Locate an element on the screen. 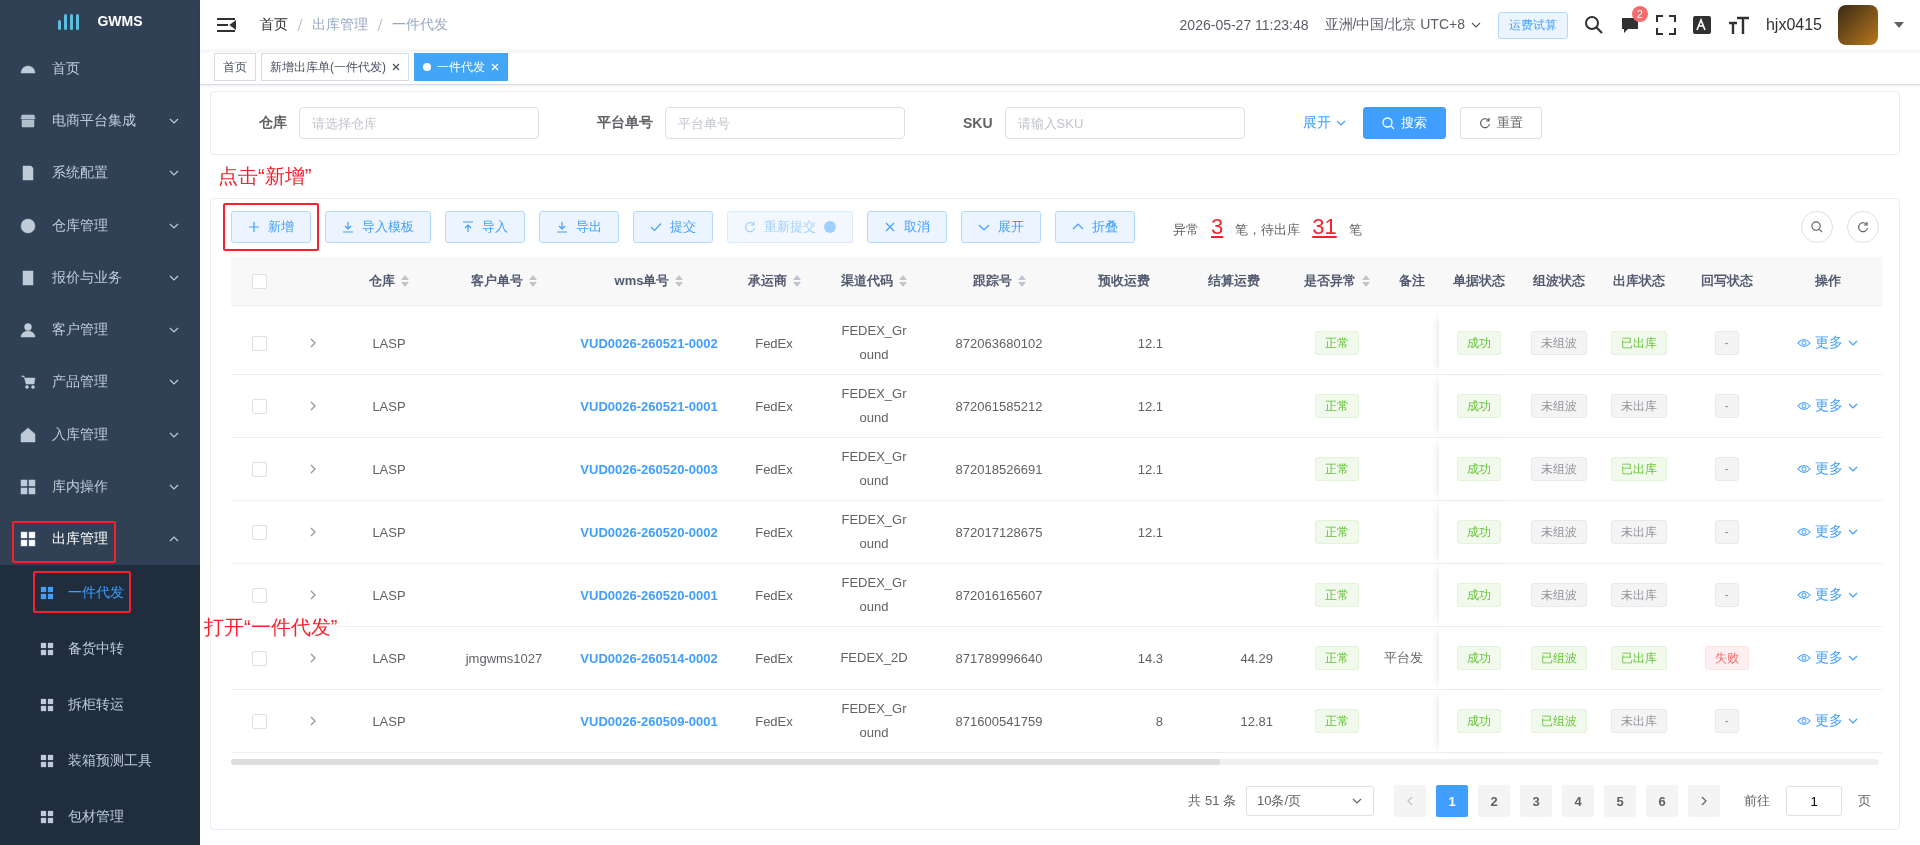  submenu-item: 装箱预测工具 is located at coordinates (100, 761).